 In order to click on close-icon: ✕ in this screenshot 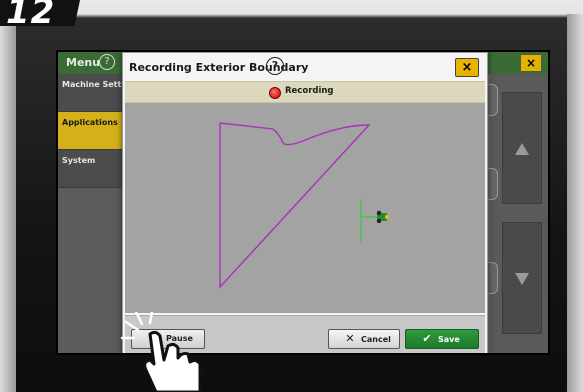, I will do `click(350, 338)`.